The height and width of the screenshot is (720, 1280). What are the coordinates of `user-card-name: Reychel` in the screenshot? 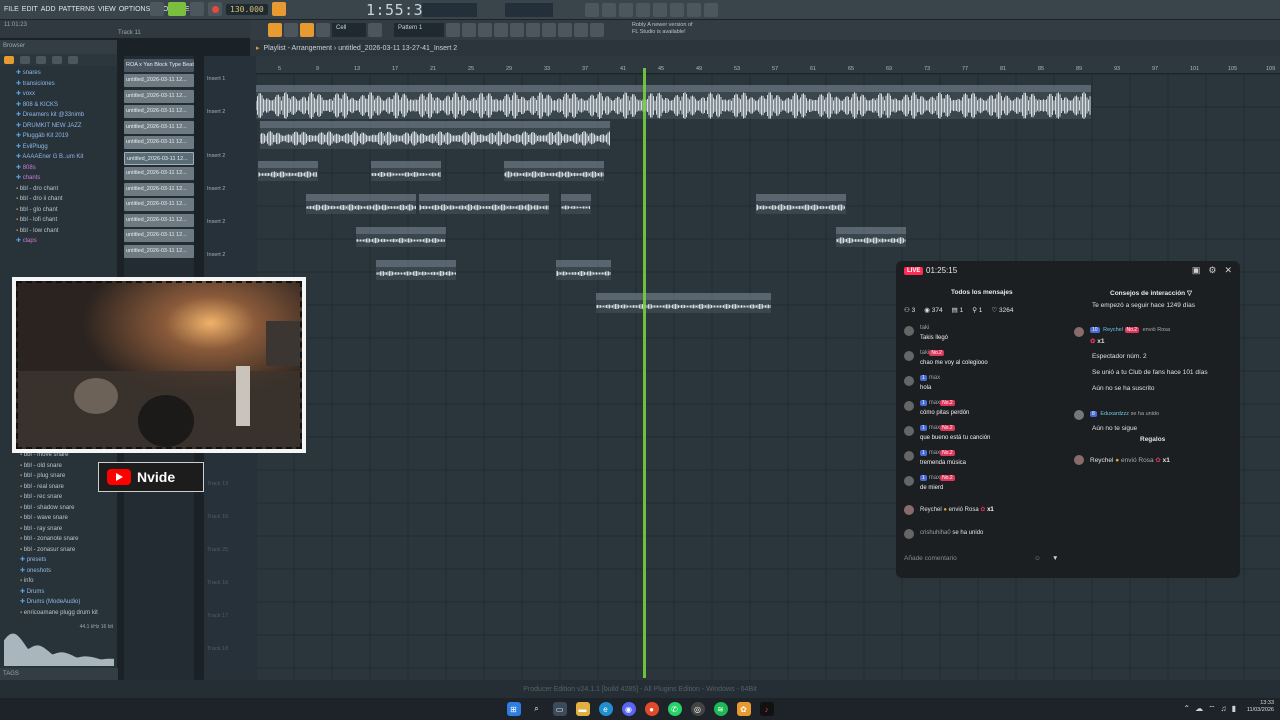 It's located at (1113, 330).